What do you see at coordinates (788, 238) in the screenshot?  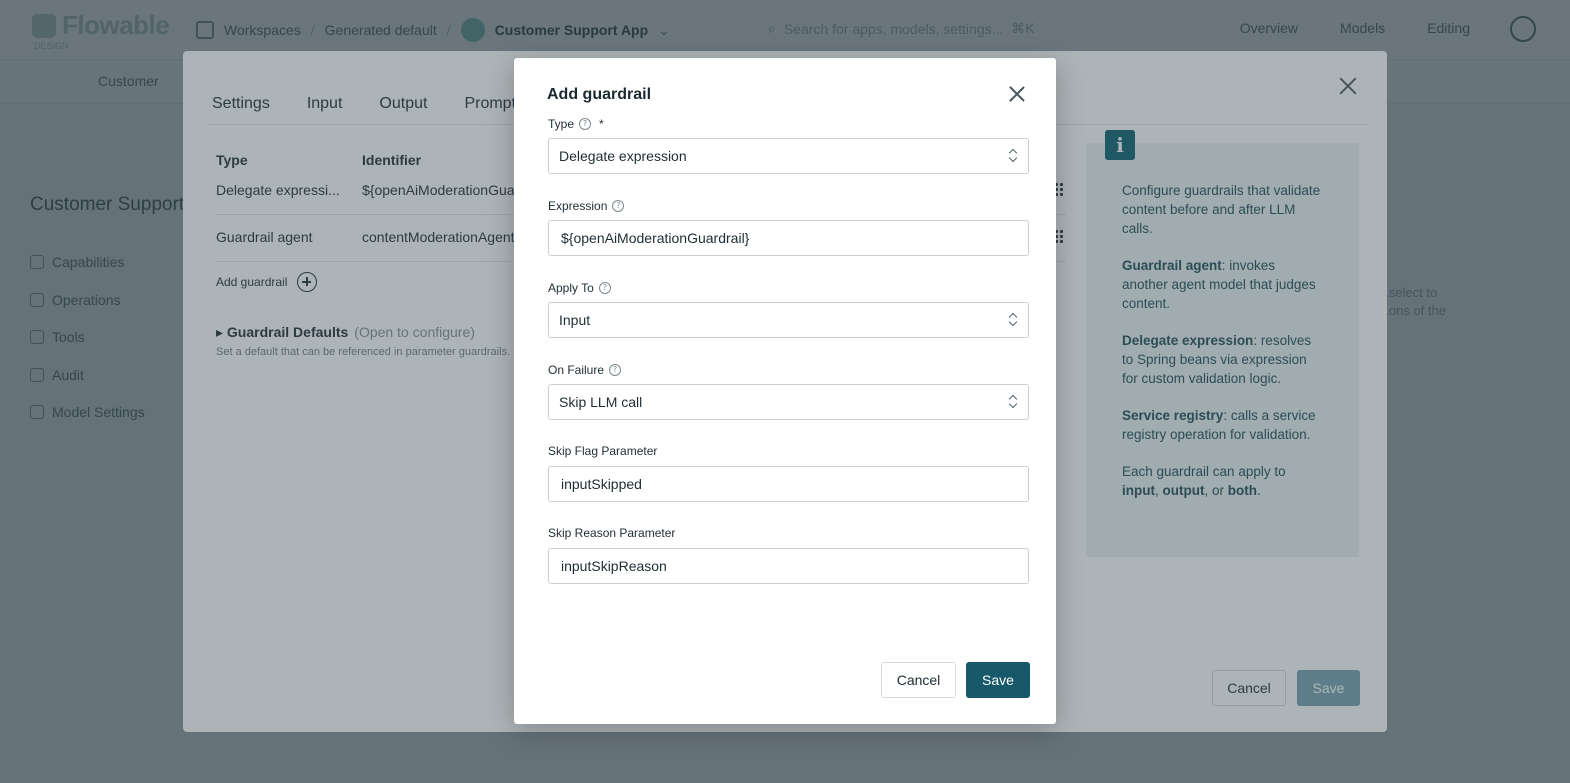 I see `expression-input` at bounding box center [788, 238].